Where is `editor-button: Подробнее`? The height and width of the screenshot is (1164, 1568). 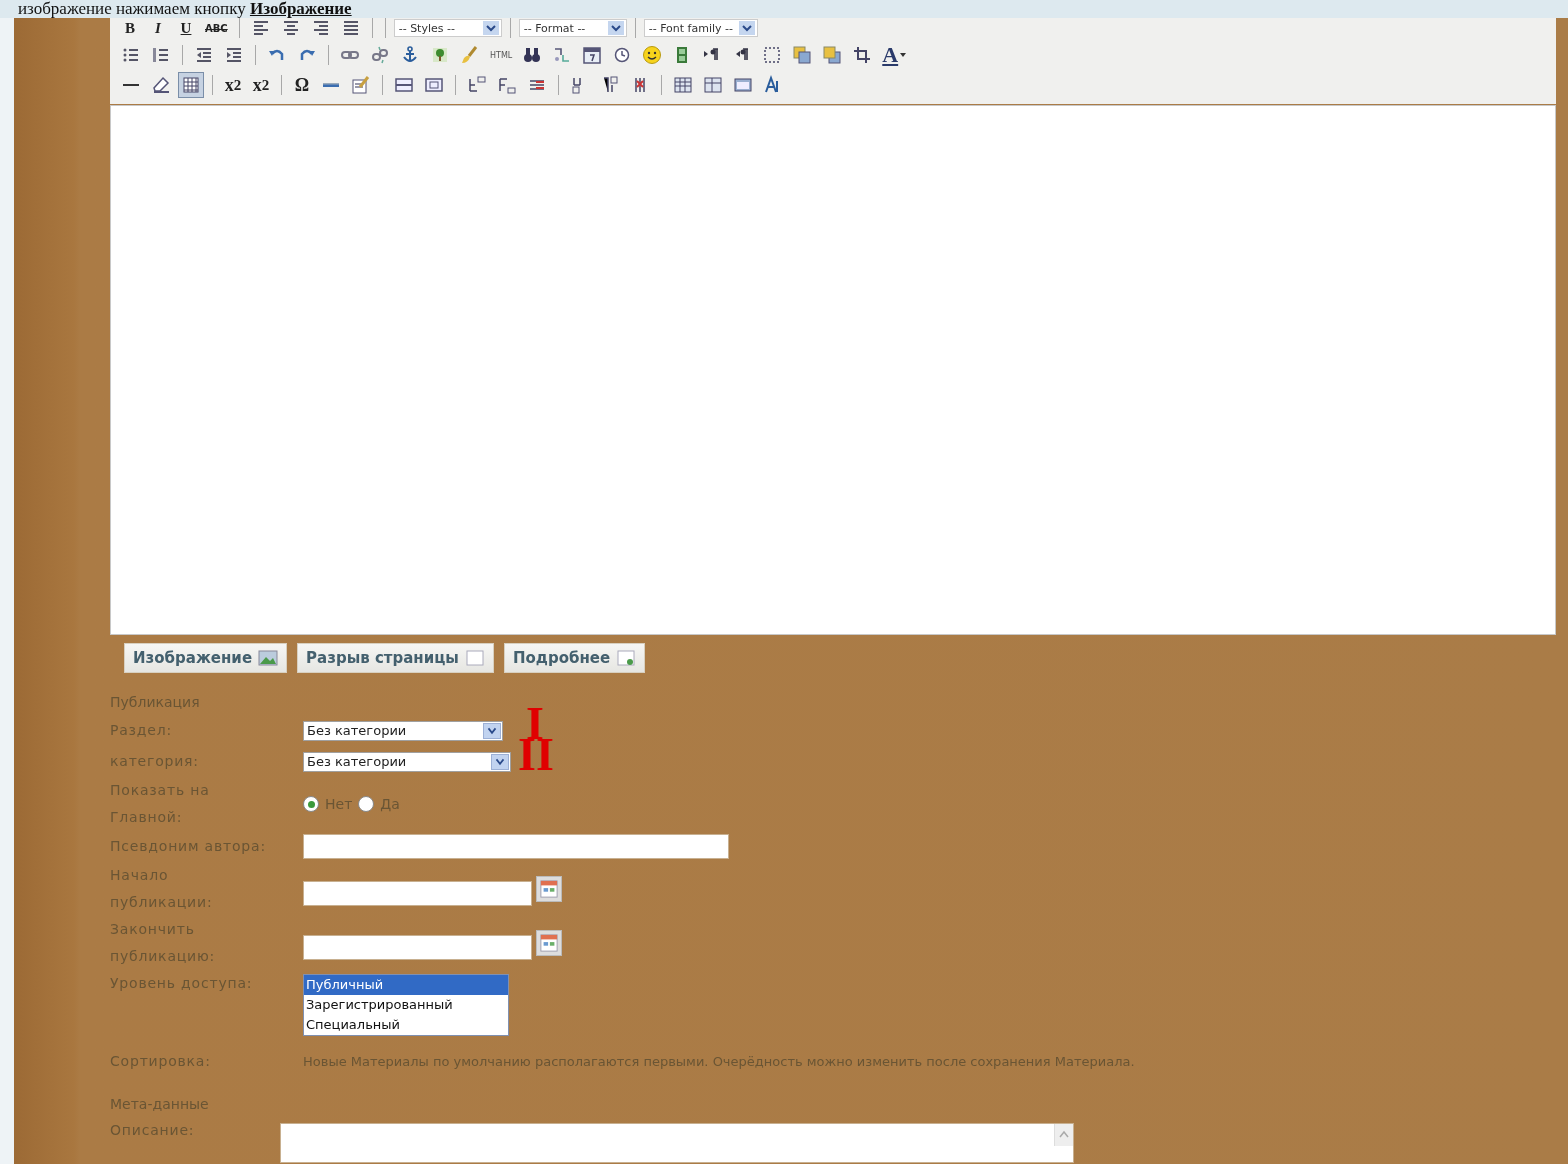 editor-button: Подробнее is located at coordinates (574, 658).